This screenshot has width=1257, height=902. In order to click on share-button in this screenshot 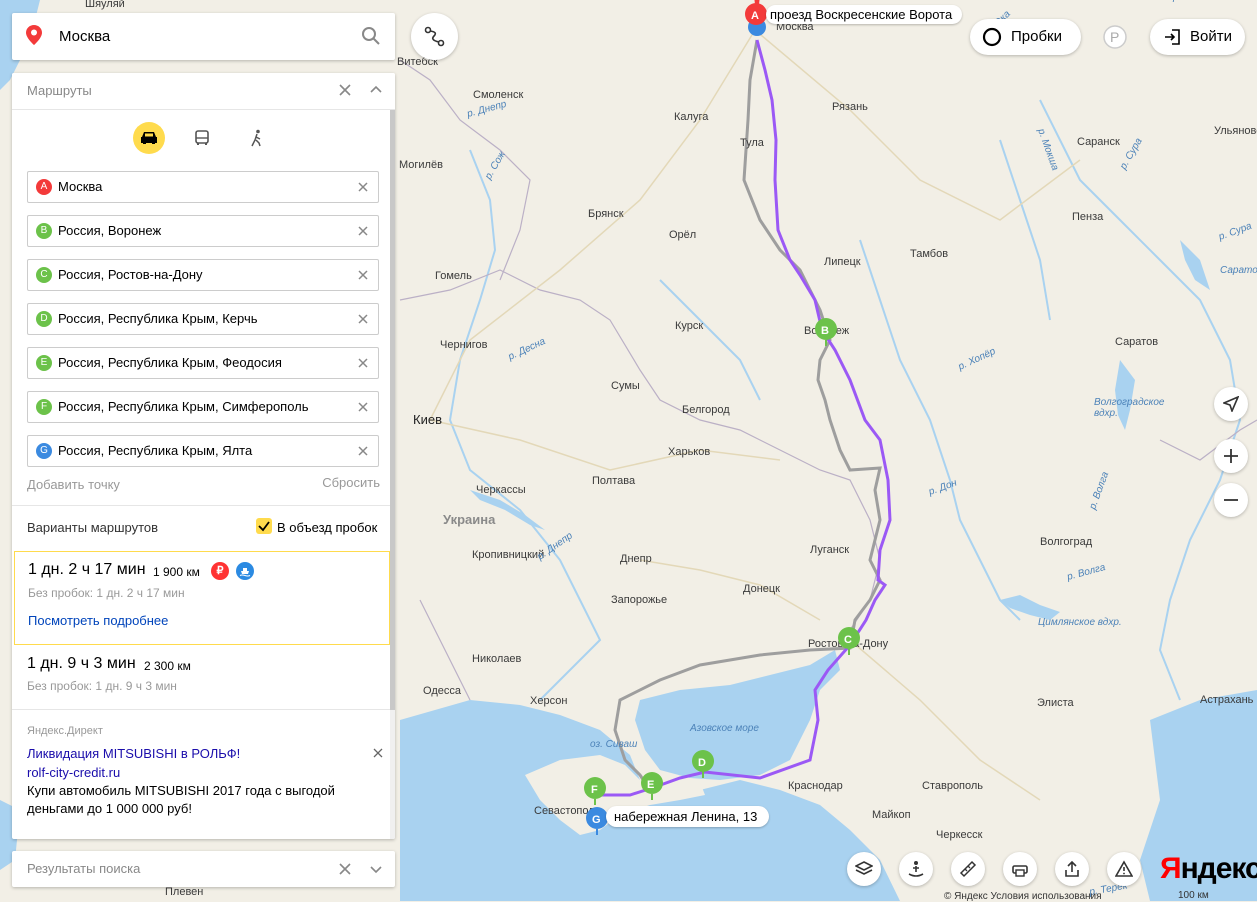, I will do `click(1072, 869)`.